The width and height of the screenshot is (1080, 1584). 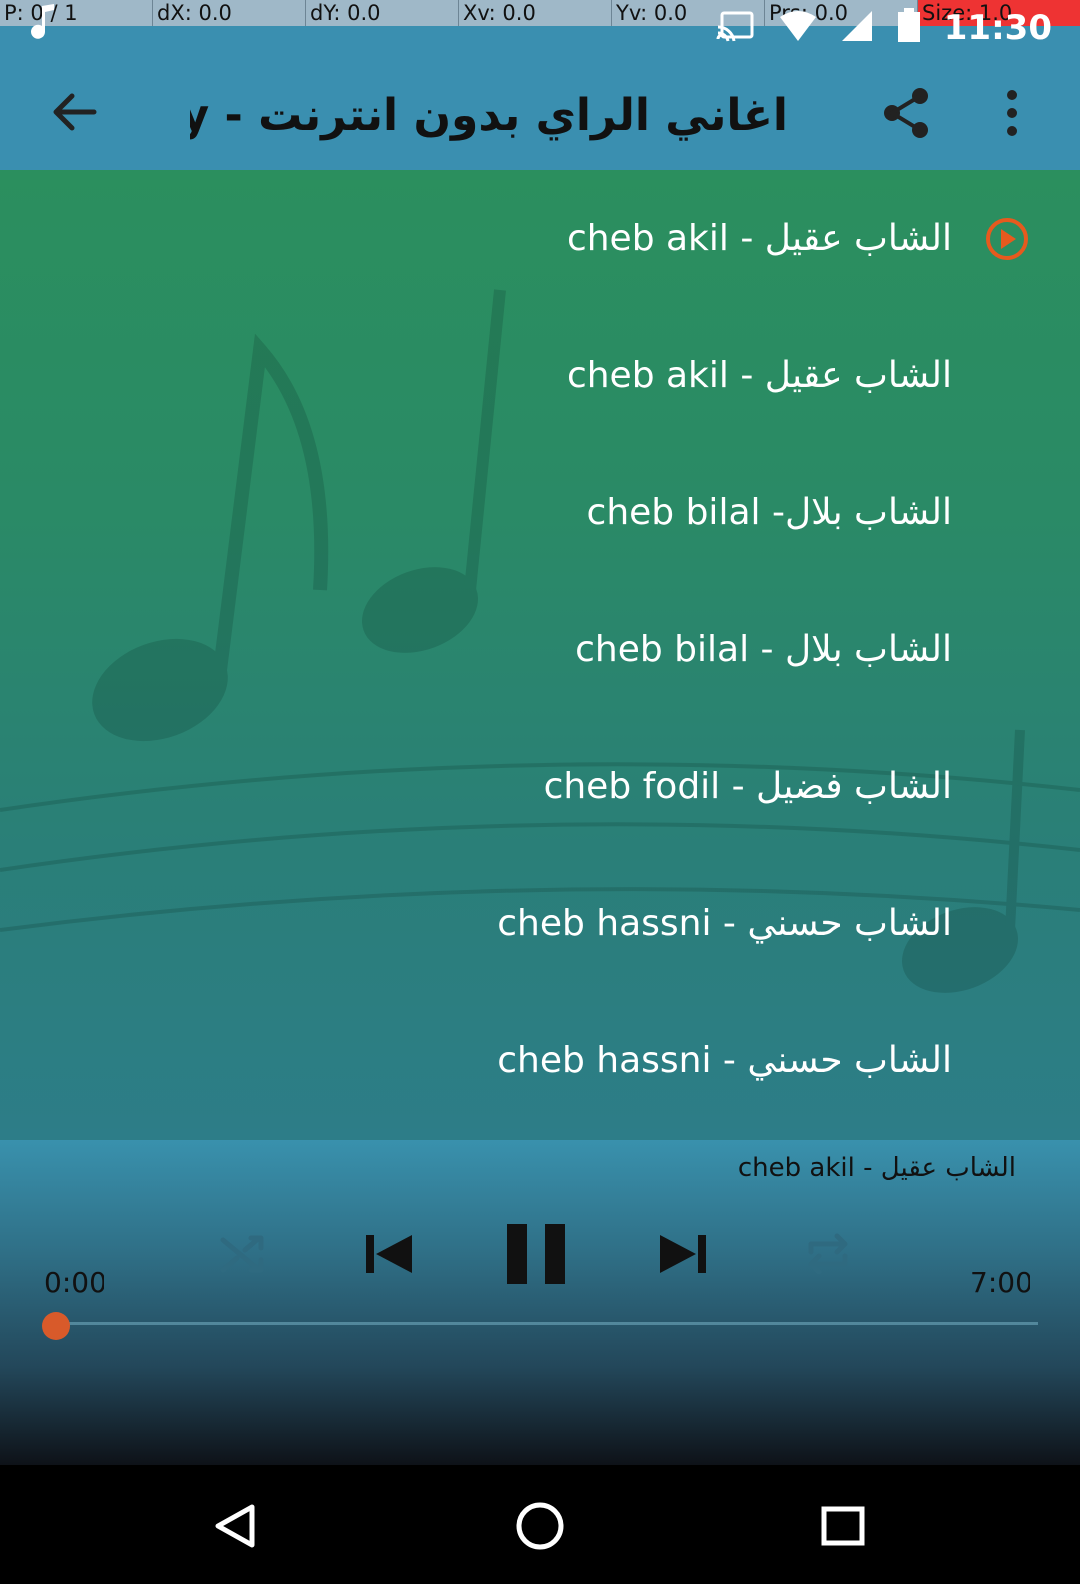 I want to click on repeat-button, so click(x=828, y=1254).